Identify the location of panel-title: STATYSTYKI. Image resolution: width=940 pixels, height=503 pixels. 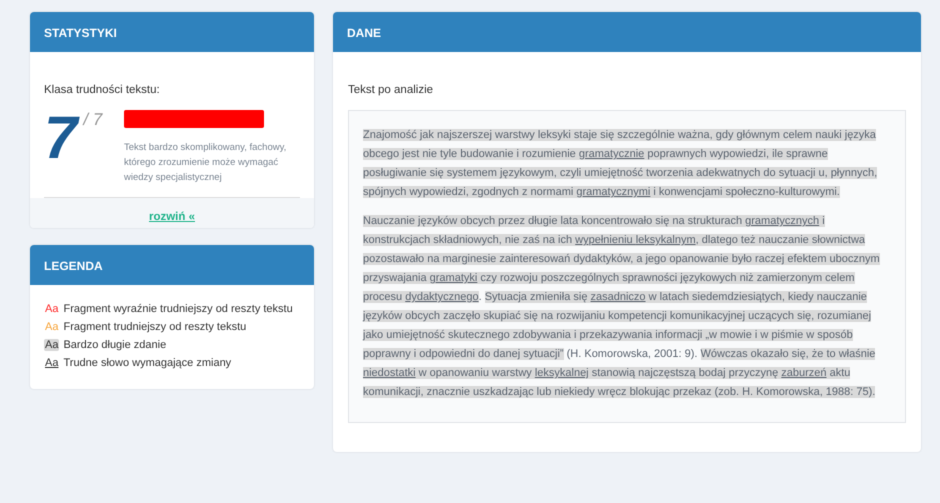
(80, 33).